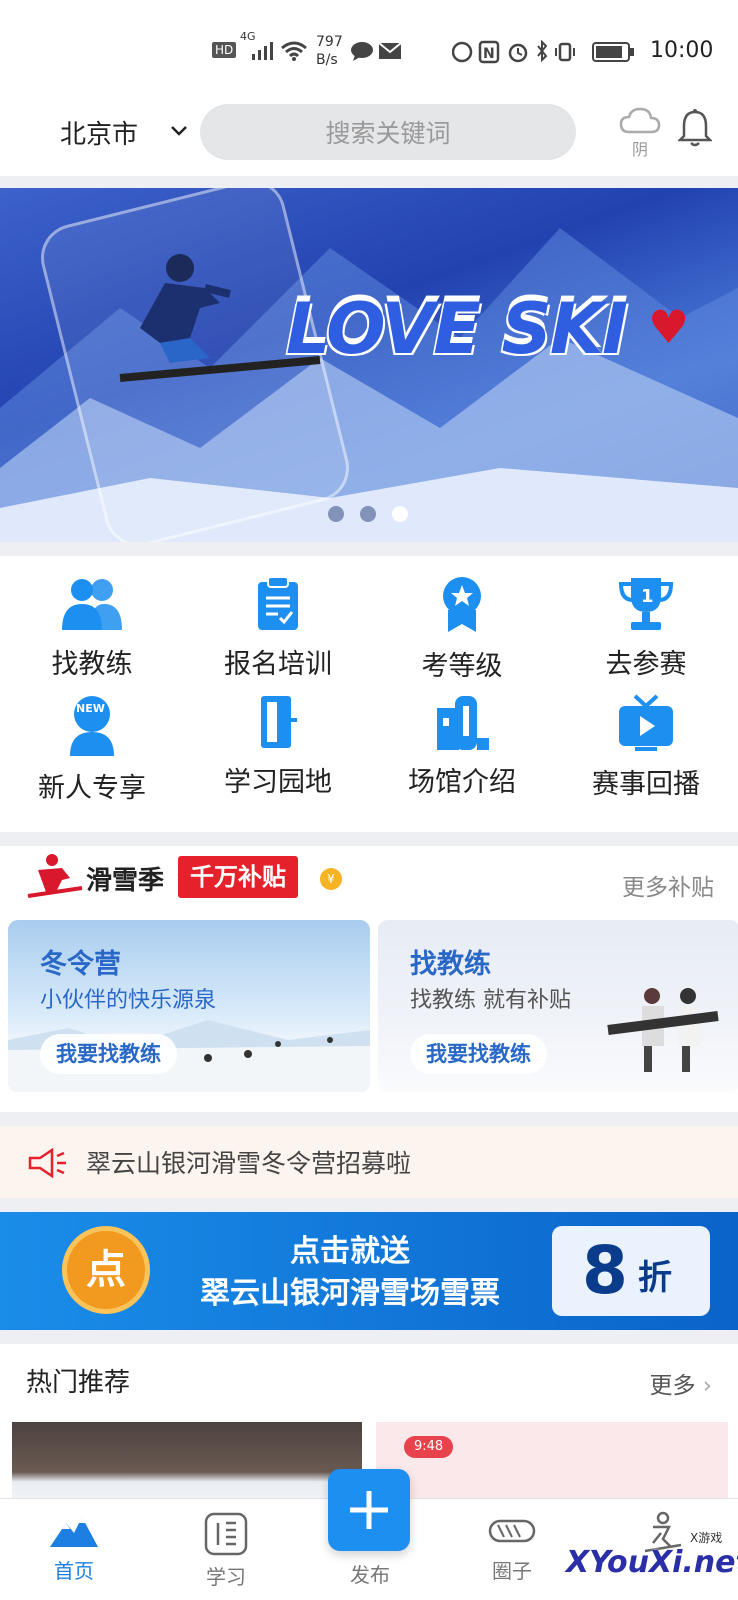 This screenshot has width=738, height=1600. Describe the element at coordinates (350, 1251) in the screenshot. I see `promo-line-1: 点击就送` at that location.